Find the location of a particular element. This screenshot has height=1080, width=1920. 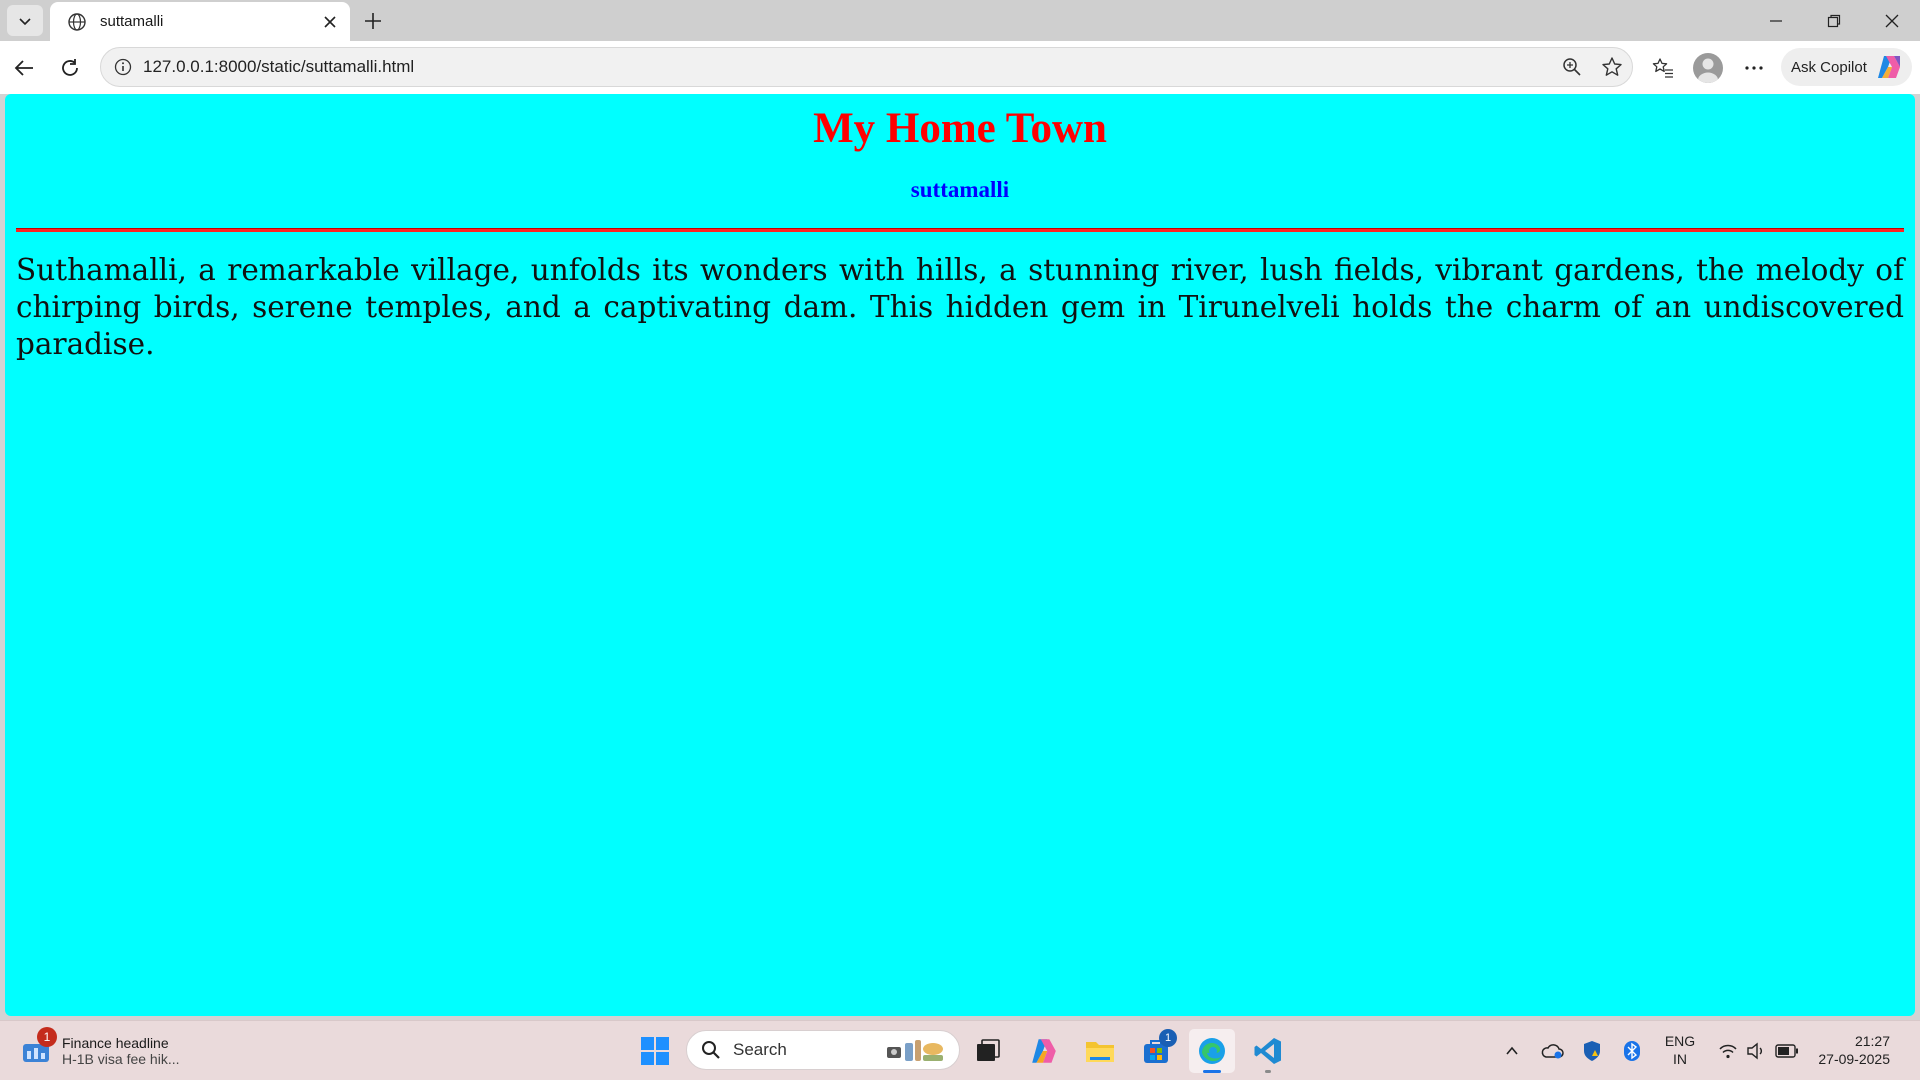

favorite-star-icon is located at coordinates (1612, 67).